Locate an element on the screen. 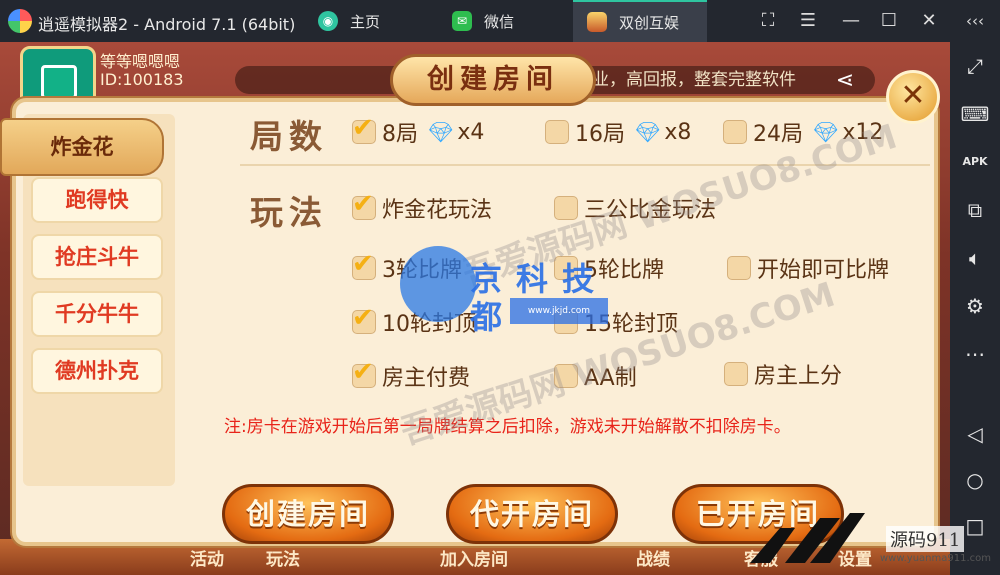 The height and width of the screenshot is (575, 1000). create-room-button: 创建房间 is located at coordinates (308, 514).